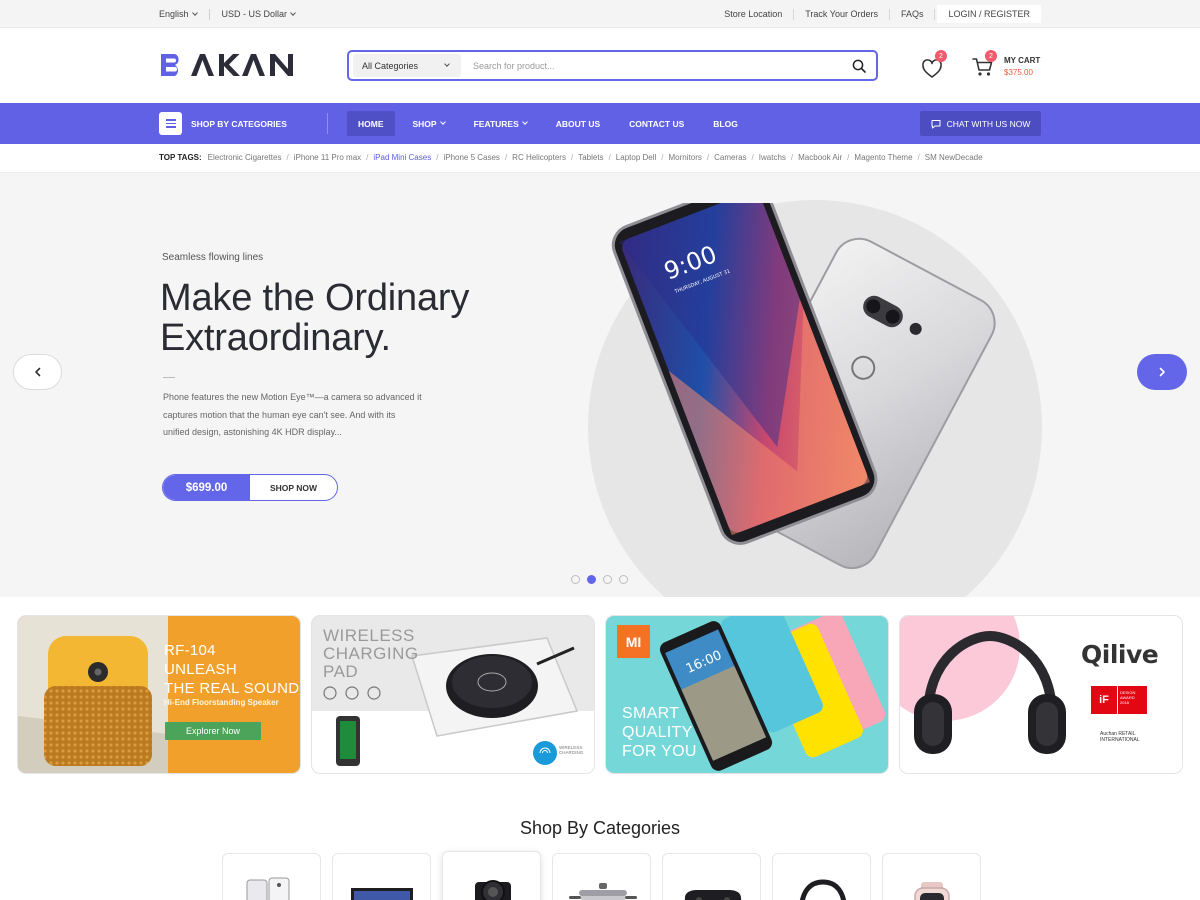  I want to click on language-select: English, so click(178, 14).